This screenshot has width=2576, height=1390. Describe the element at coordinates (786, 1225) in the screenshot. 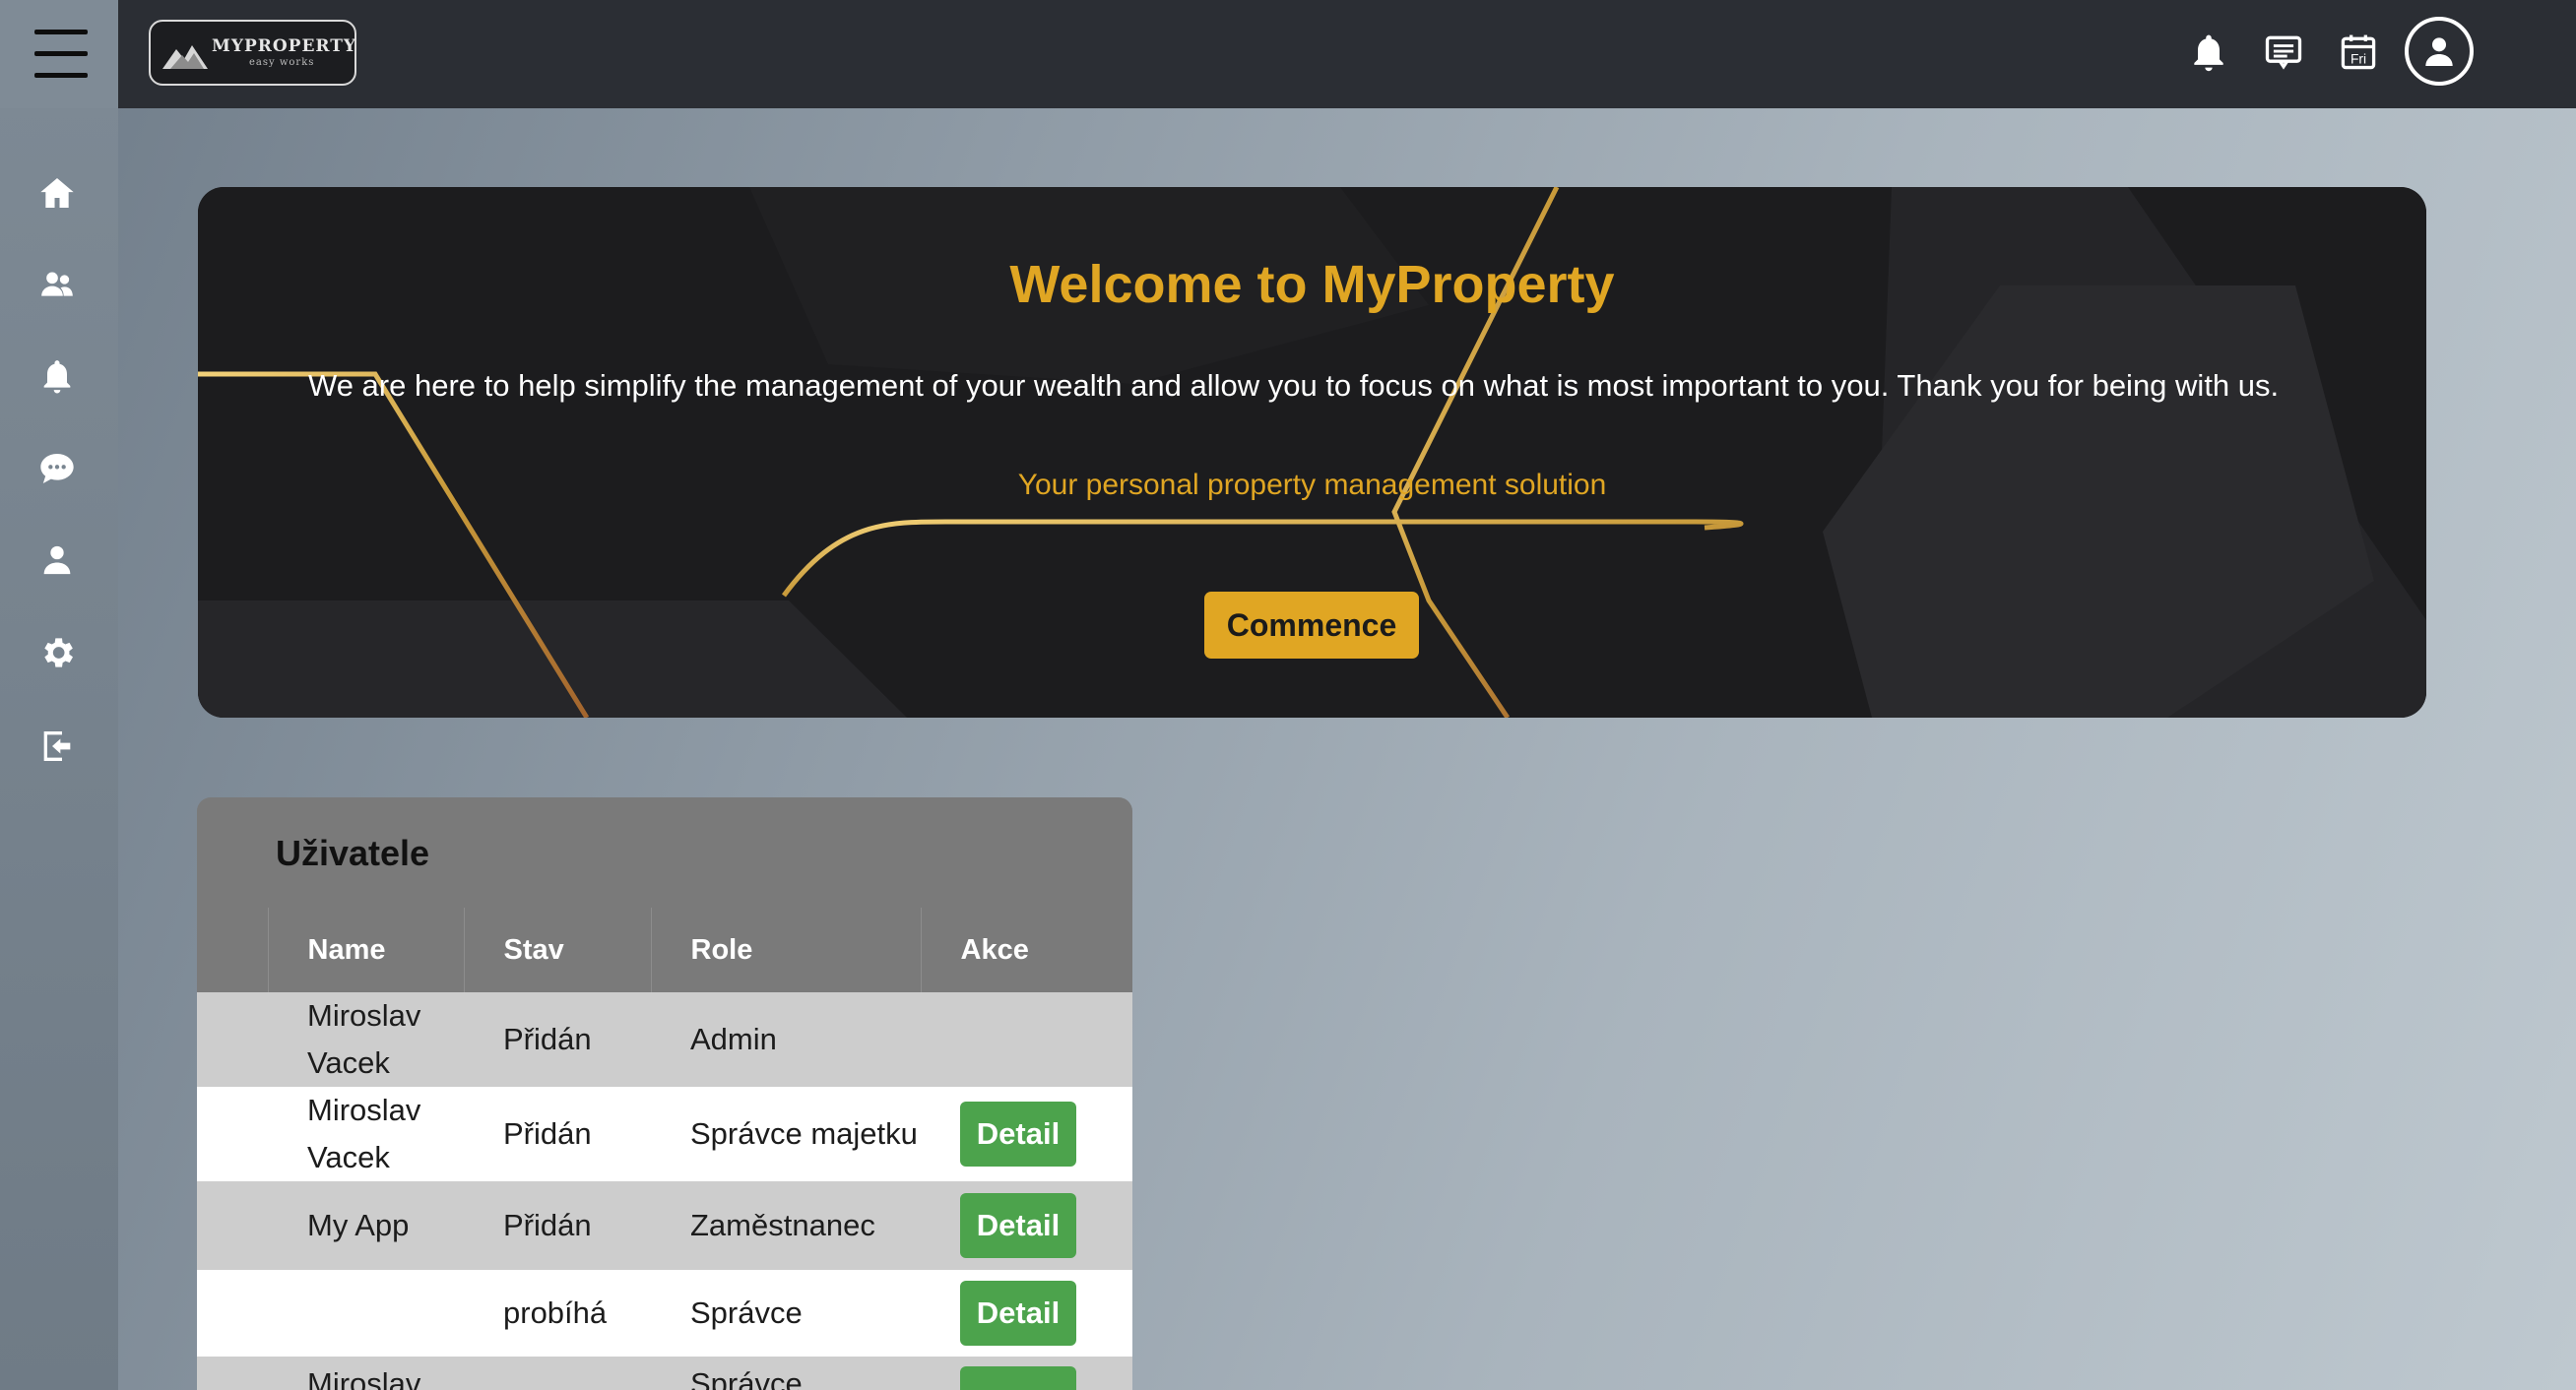

I see `user-role: Zaměstnanec` at that location.